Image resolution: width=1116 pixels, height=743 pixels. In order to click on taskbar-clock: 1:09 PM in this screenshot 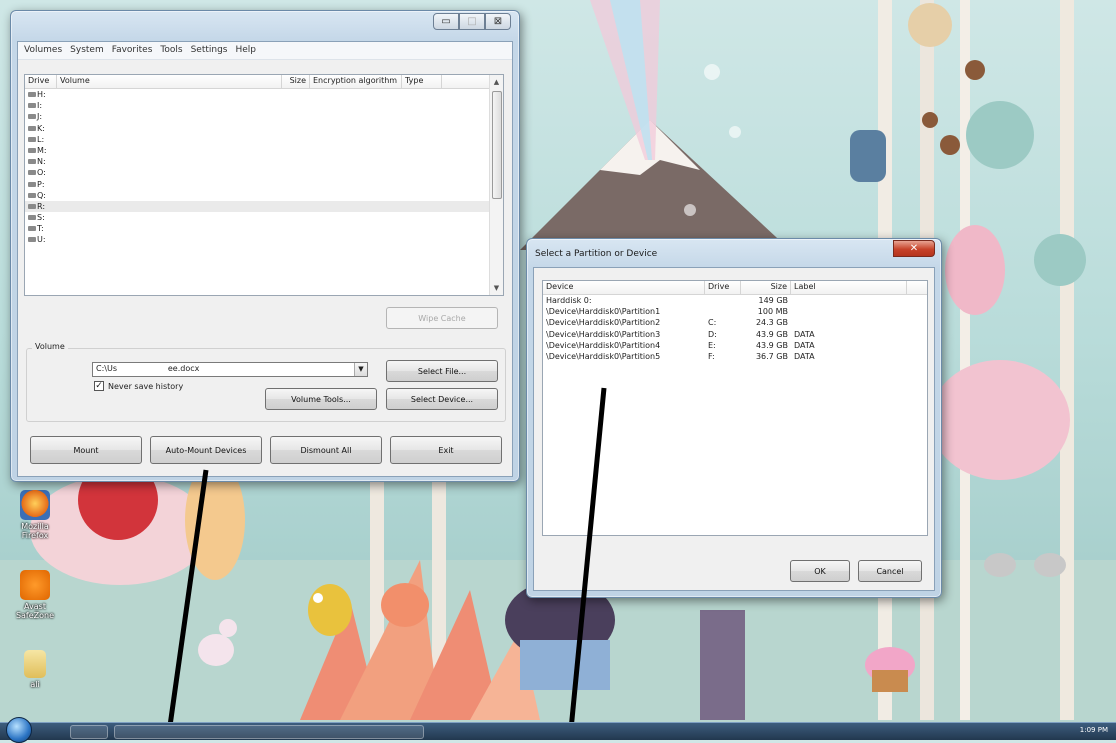, I will do `click(1094, 730)`.